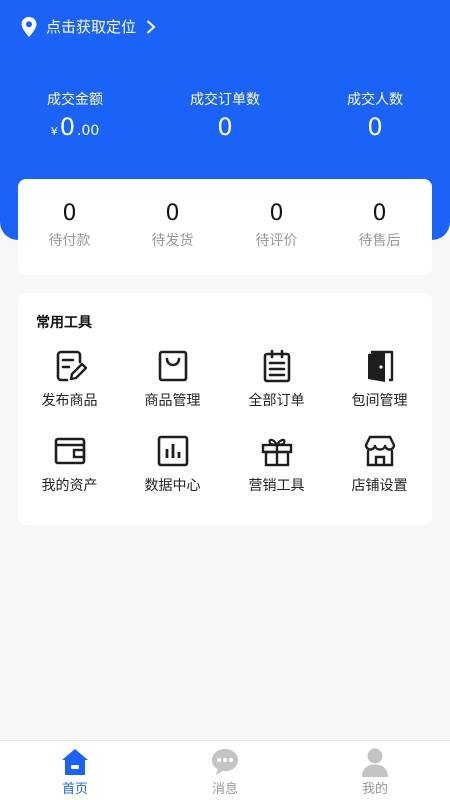  What do you see at coordinates (75, 100) in the screenshot?
I see `stat-amount-label: 成交金额` at bounding box center [75, 100].